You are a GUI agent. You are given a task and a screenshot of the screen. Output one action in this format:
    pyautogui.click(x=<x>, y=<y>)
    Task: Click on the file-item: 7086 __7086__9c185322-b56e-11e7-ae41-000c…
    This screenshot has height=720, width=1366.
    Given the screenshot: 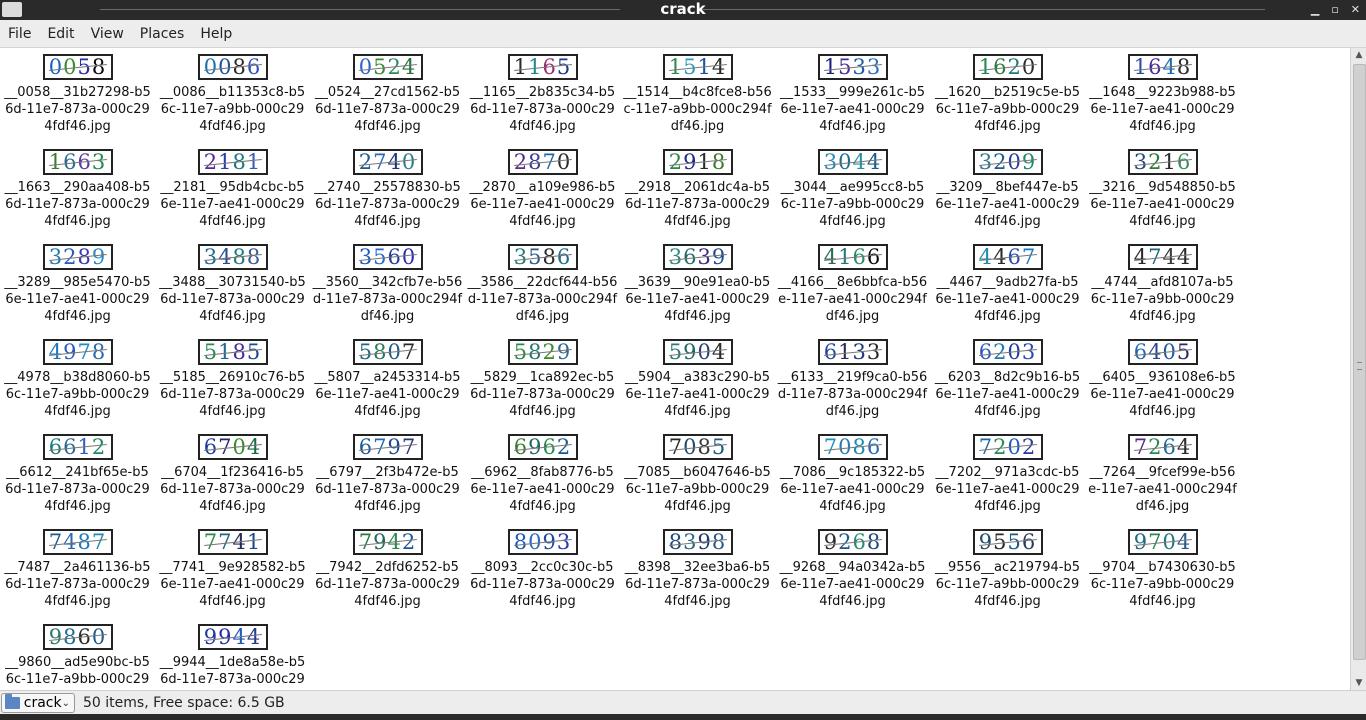 What is the action you would take?
    pyautogui.click(x=852, y=481)
    